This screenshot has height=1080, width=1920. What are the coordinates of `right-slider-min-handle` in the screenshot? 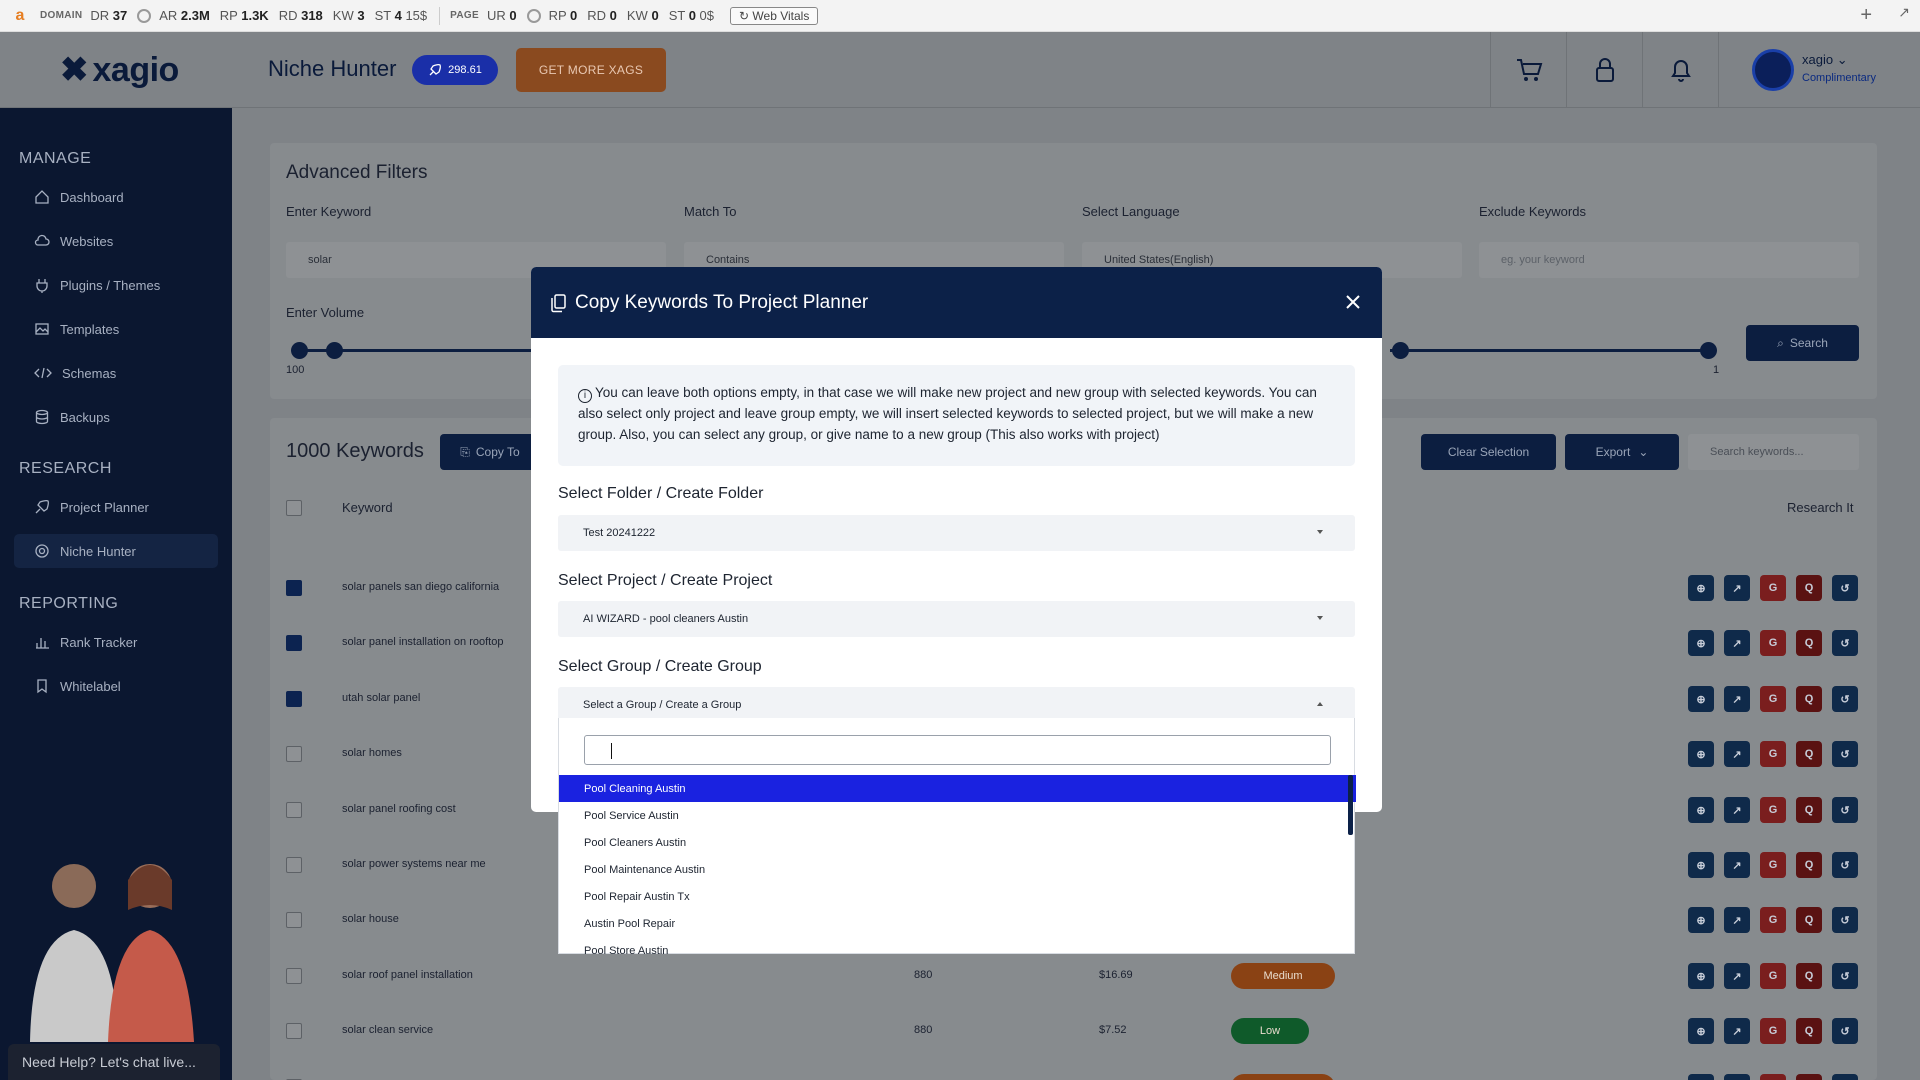 It's located at (1400, 350).